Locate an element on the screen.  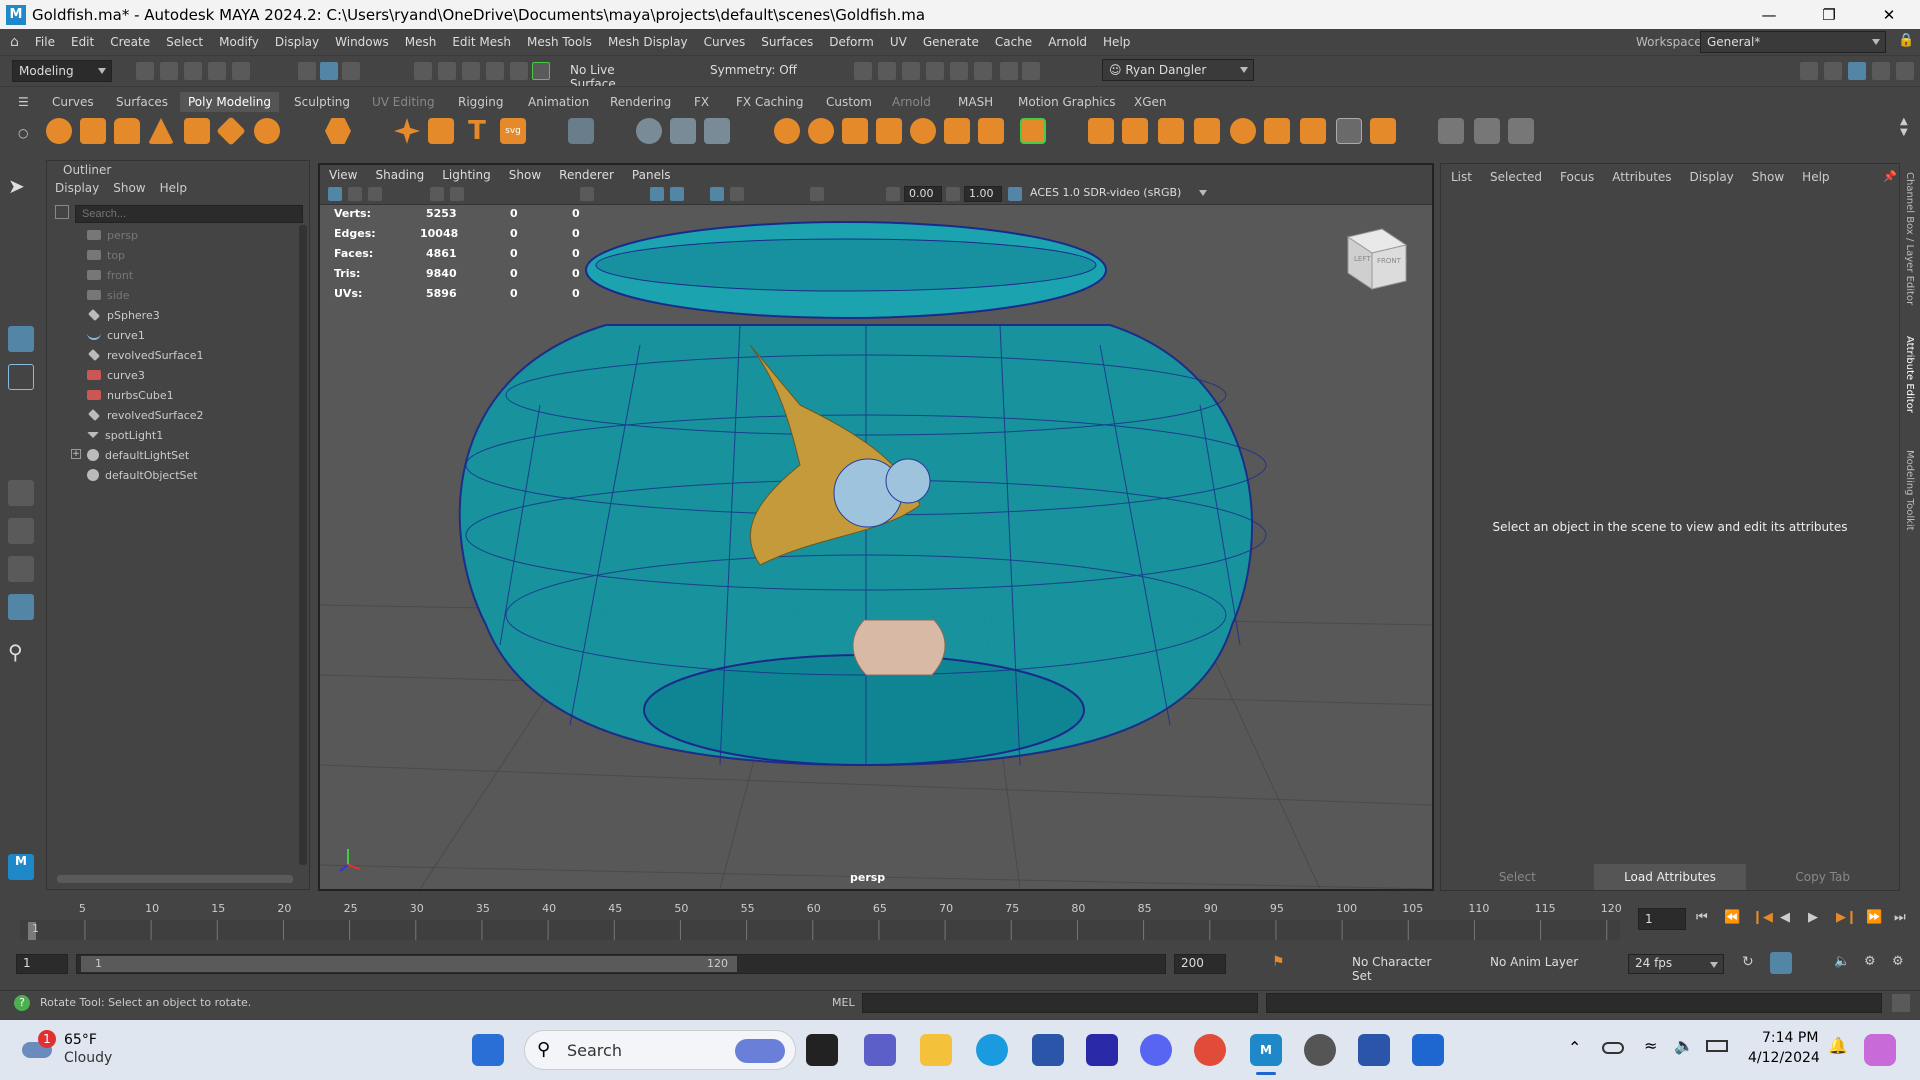
outliner-item: curve1 is located at coordinates (116, 335).